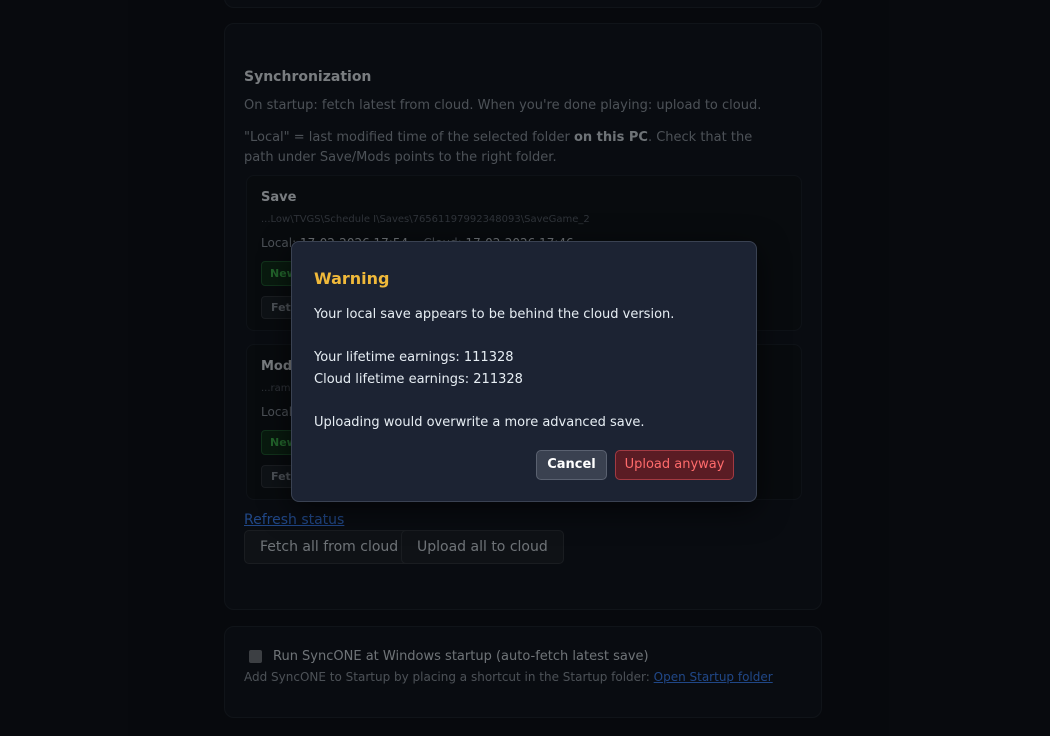 This screenshot has height=736, width=1050. Describe the element at coordinates (414, 357) in the screenshot. I see `local-earnings: Your lifetime earnings: 111328` at that location.